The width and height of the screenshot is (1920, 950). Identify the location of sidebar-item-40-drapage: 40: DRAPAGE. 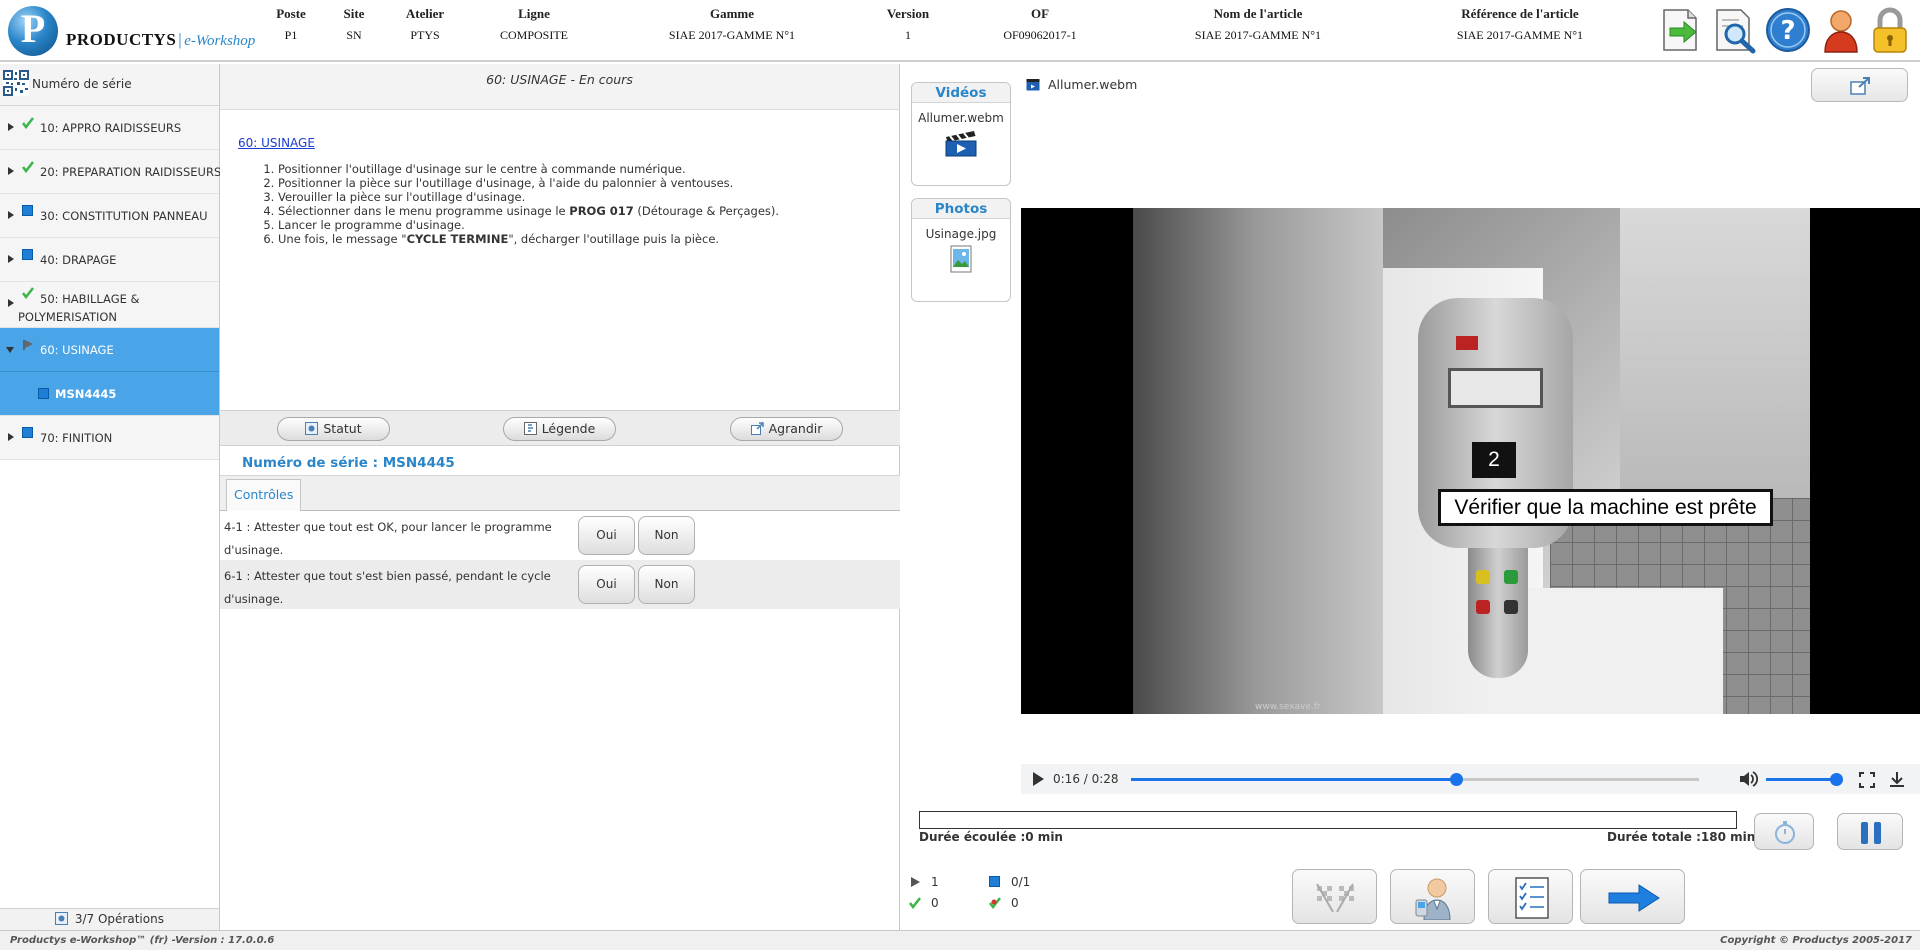
(109, 260).